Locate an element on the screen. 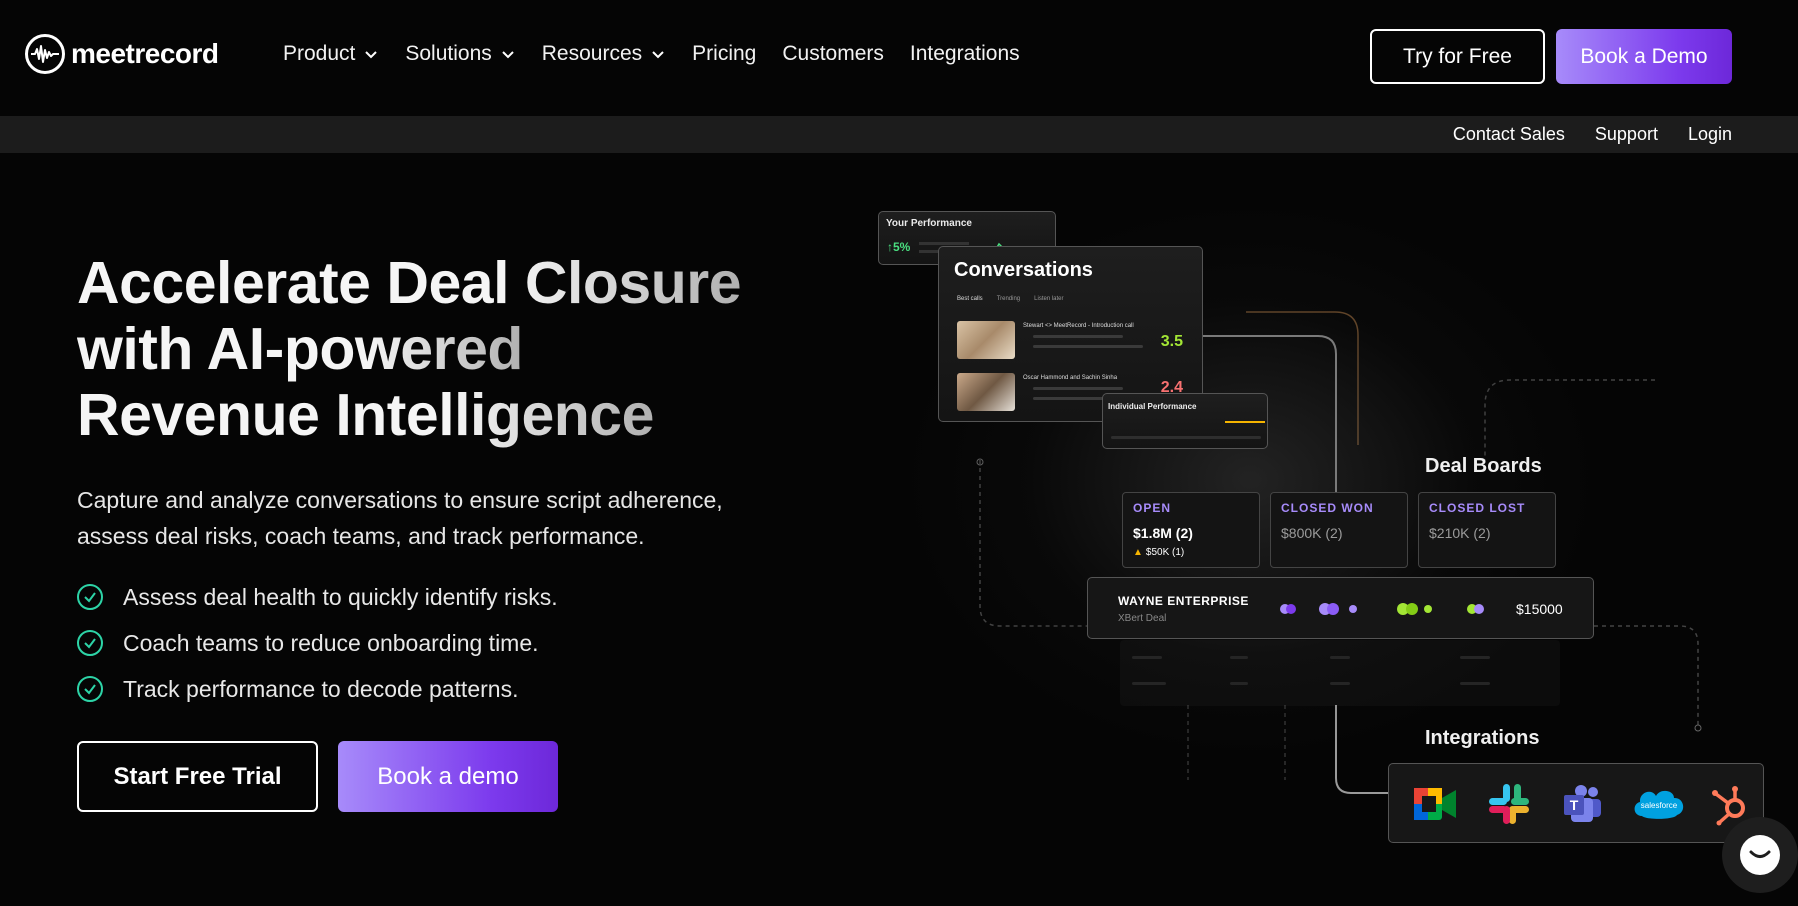  slack-icon is located at coordinates (1509, 804).